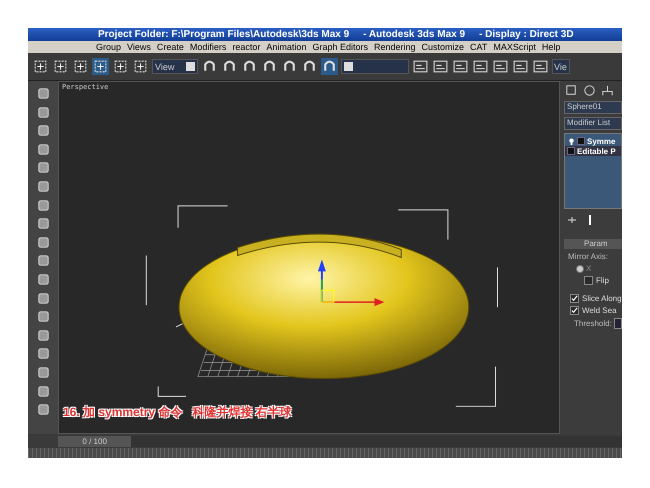  What do you see at coordinates (375, 66) in the screenshot?
I see `selection-set-dropdown` at bounding box center [375, 66].